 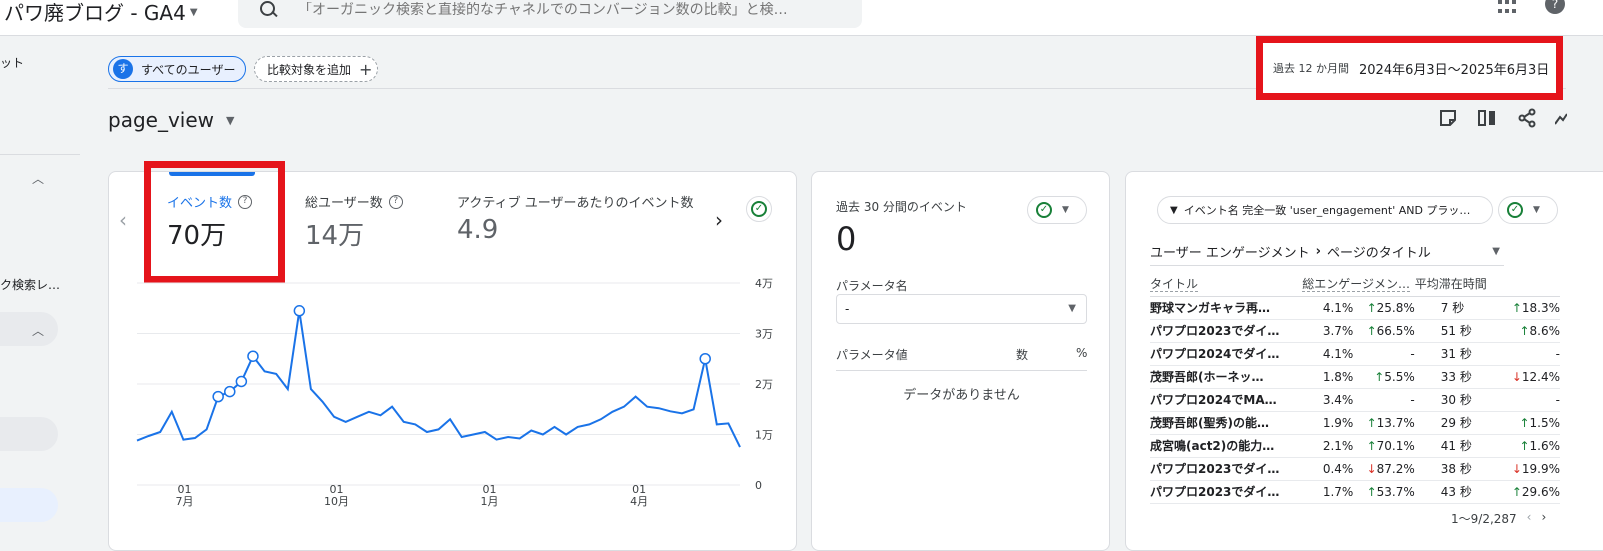 I want to click on tab-events-per-user: アクティブ ユーザーあたりのイベント数 4.9, so click(x=575, y=218).